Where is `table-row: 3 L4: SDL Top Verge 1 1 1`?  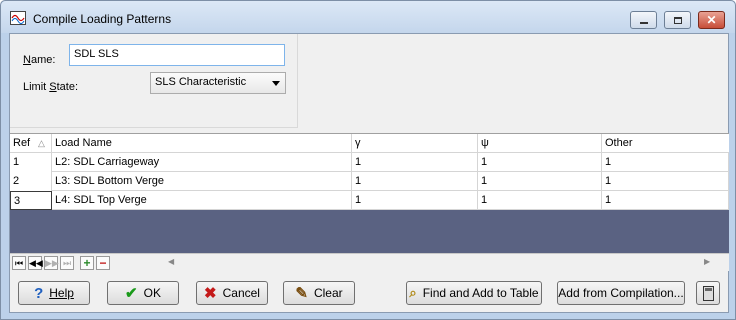
table-row: 3 L4: SDL Top Verge 1 1 1 is located at coordinates (369, 200).